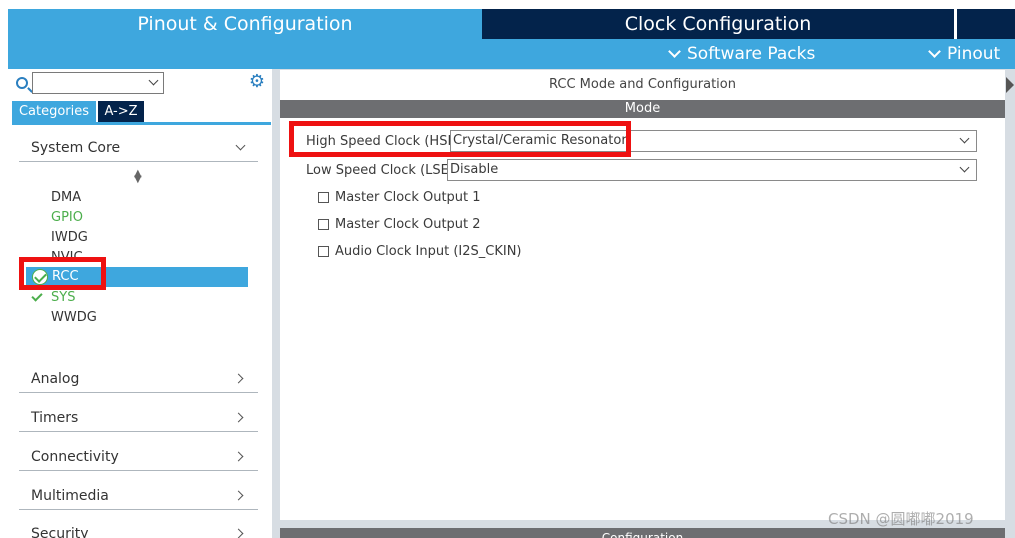 The height and width of the screenshot is (538, 1015). What do you see at coordinates (74, 318) in the screenshot?
I see `peripheral-item-wwdg: WWDG` at bounding box center [74, 318].